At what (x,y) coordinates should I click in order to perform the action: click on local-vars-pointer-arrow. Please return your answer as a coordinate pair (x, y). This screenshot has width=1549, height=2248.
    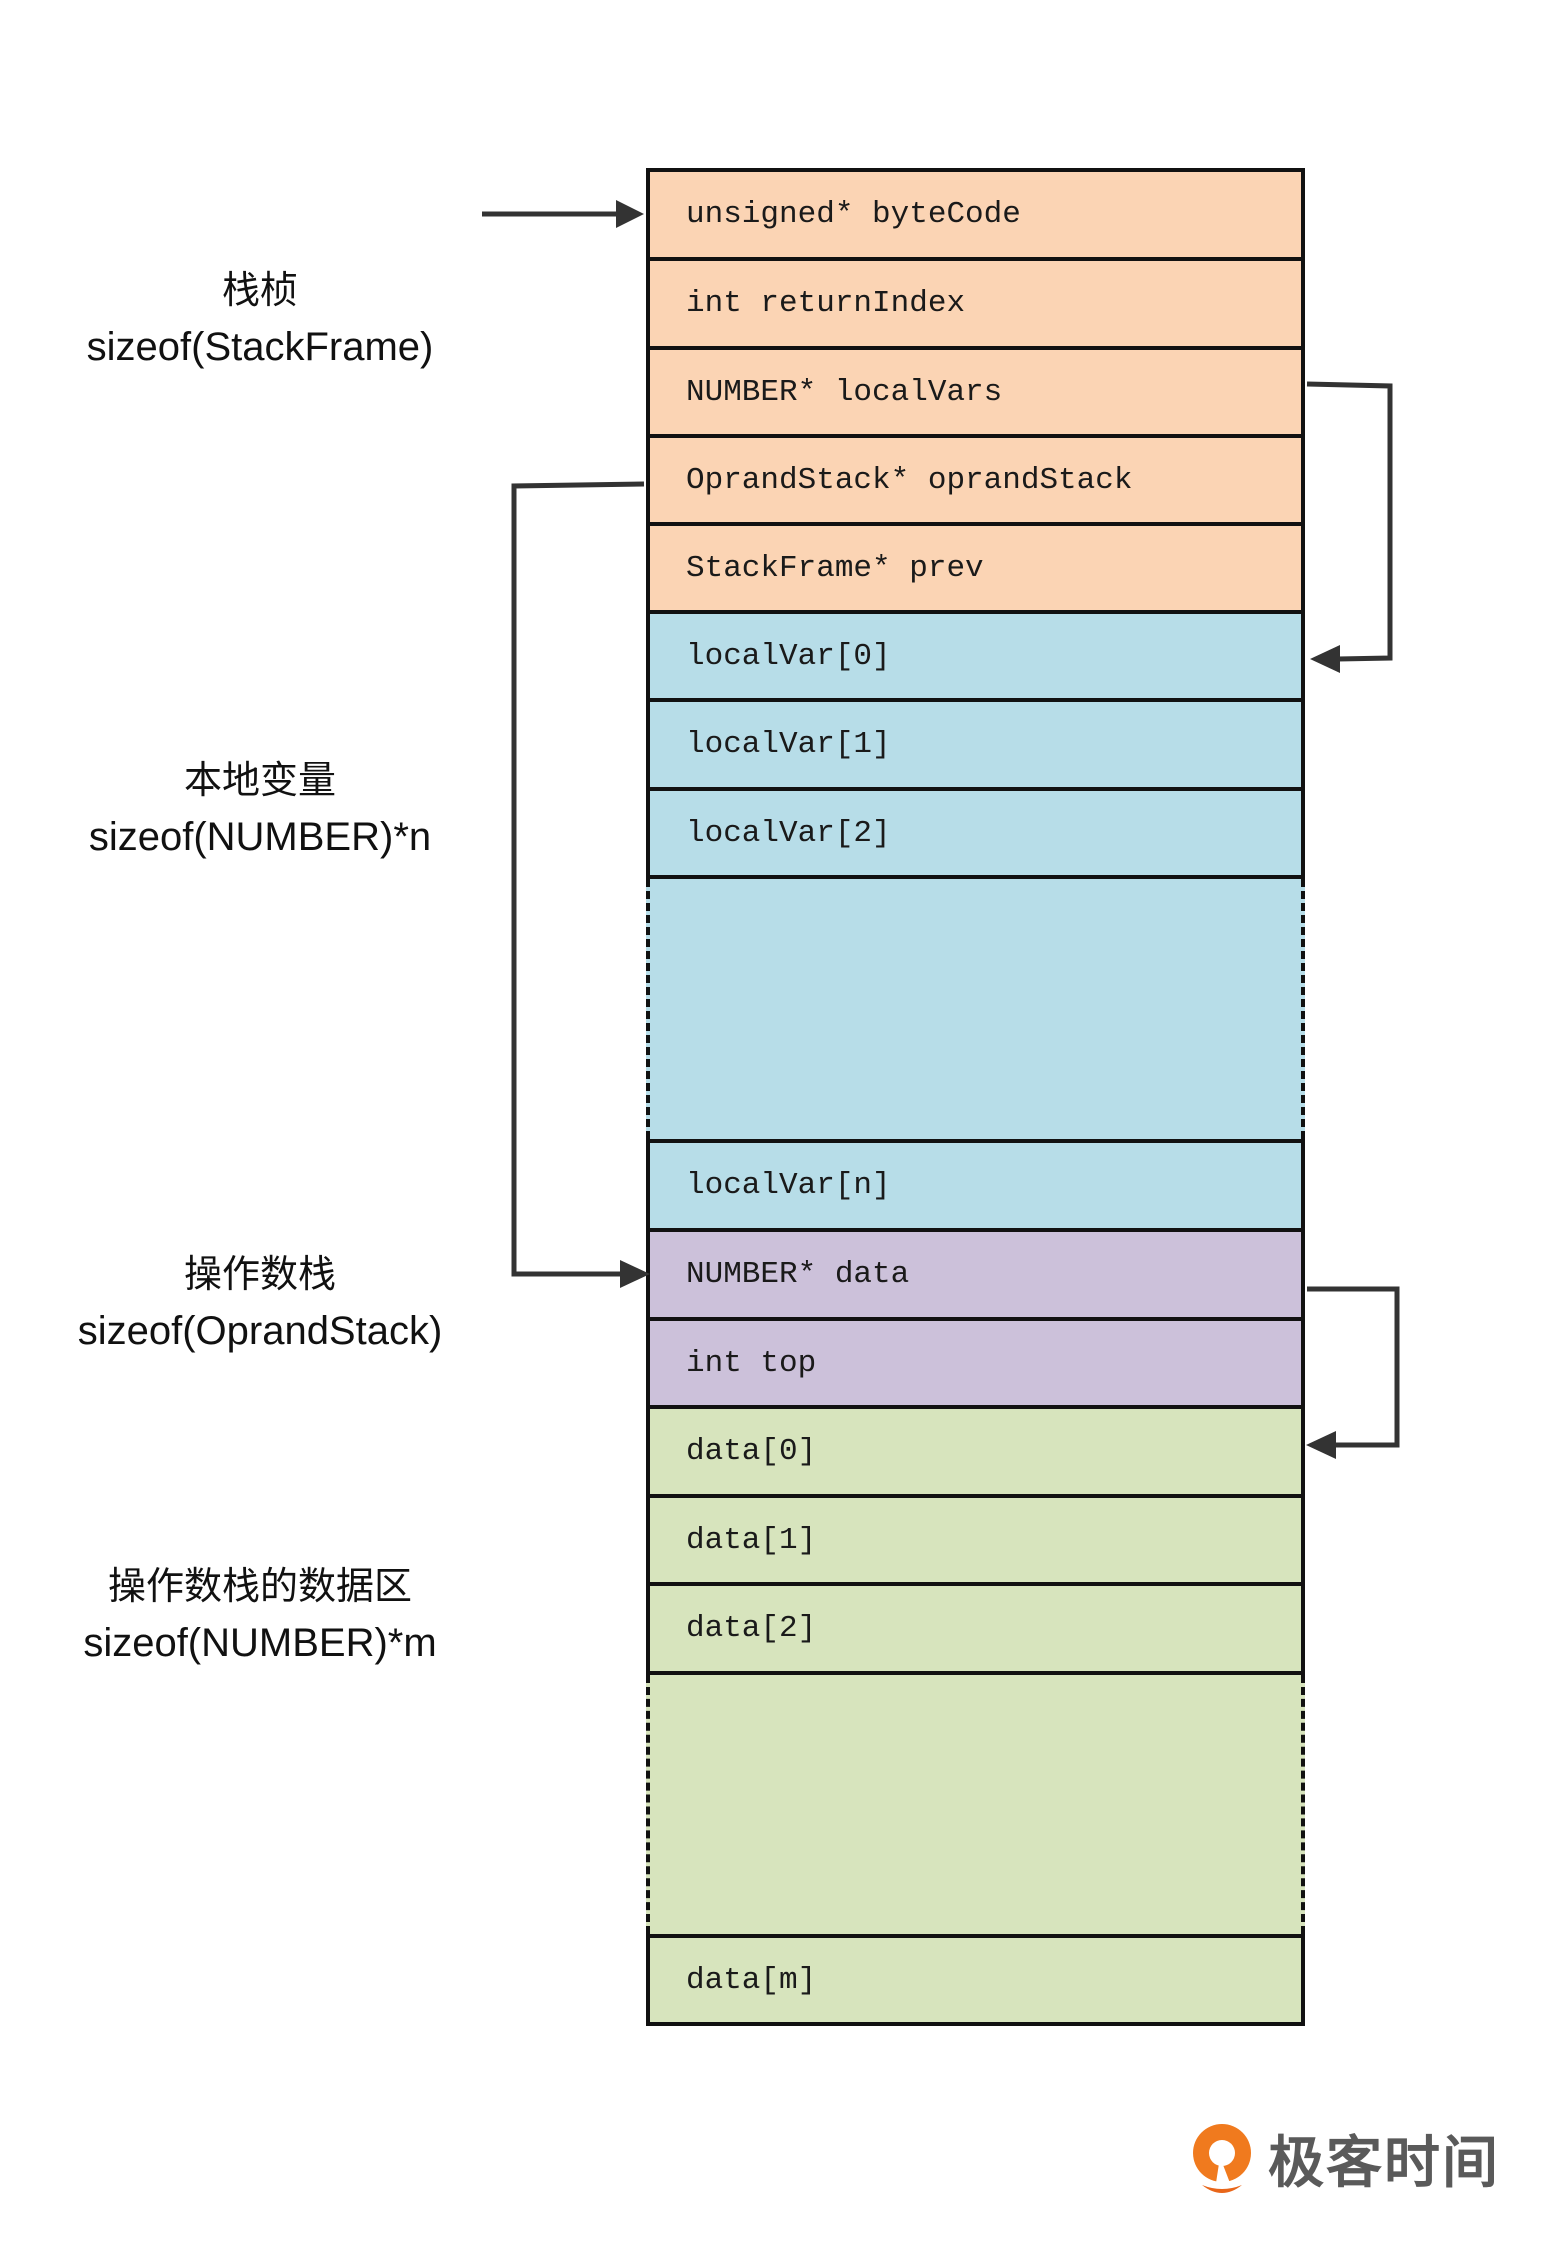
    Looking at the image, I should click on (1349, 527).